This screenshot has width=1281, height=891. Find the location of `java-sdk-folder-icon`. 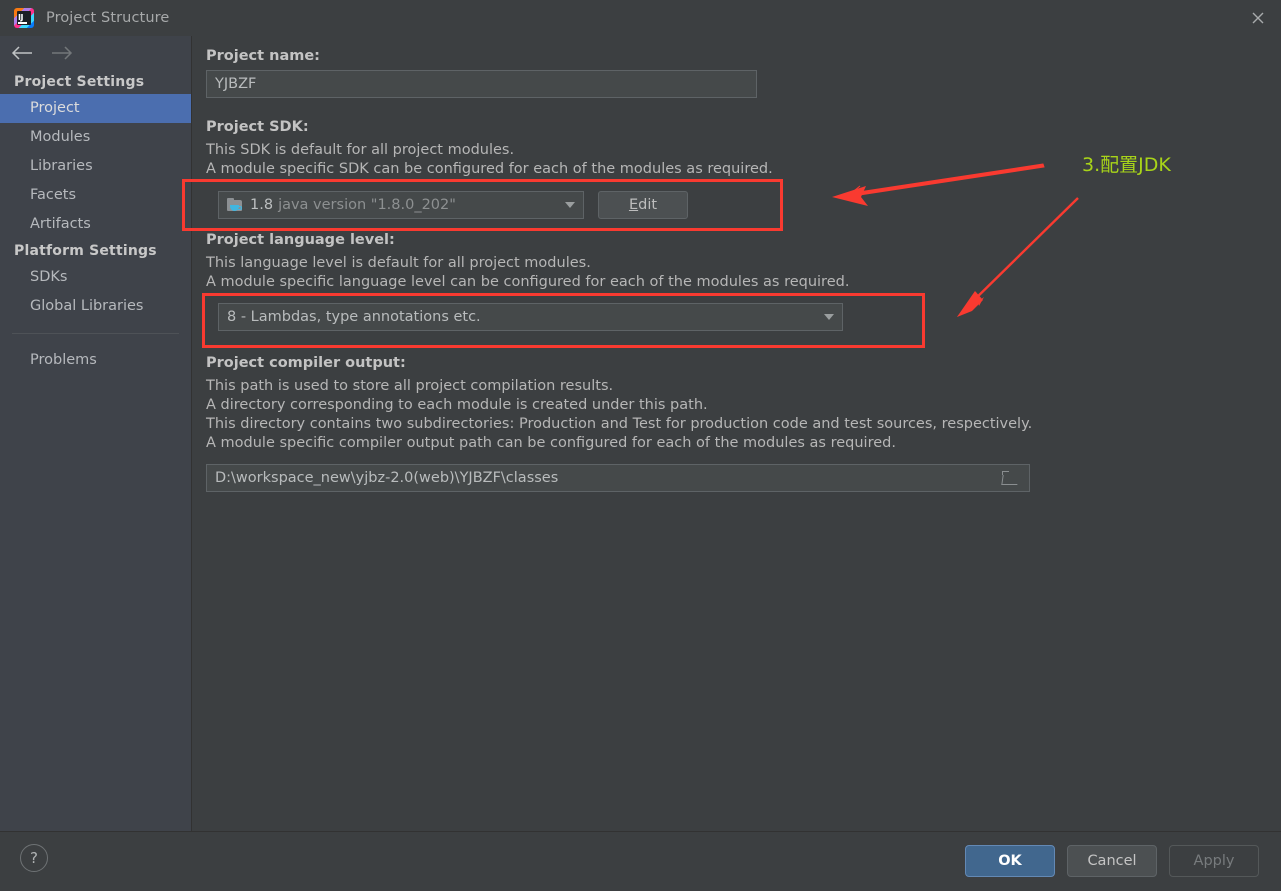

java-sdk-folder-icon is located at coordinates (235, 205).